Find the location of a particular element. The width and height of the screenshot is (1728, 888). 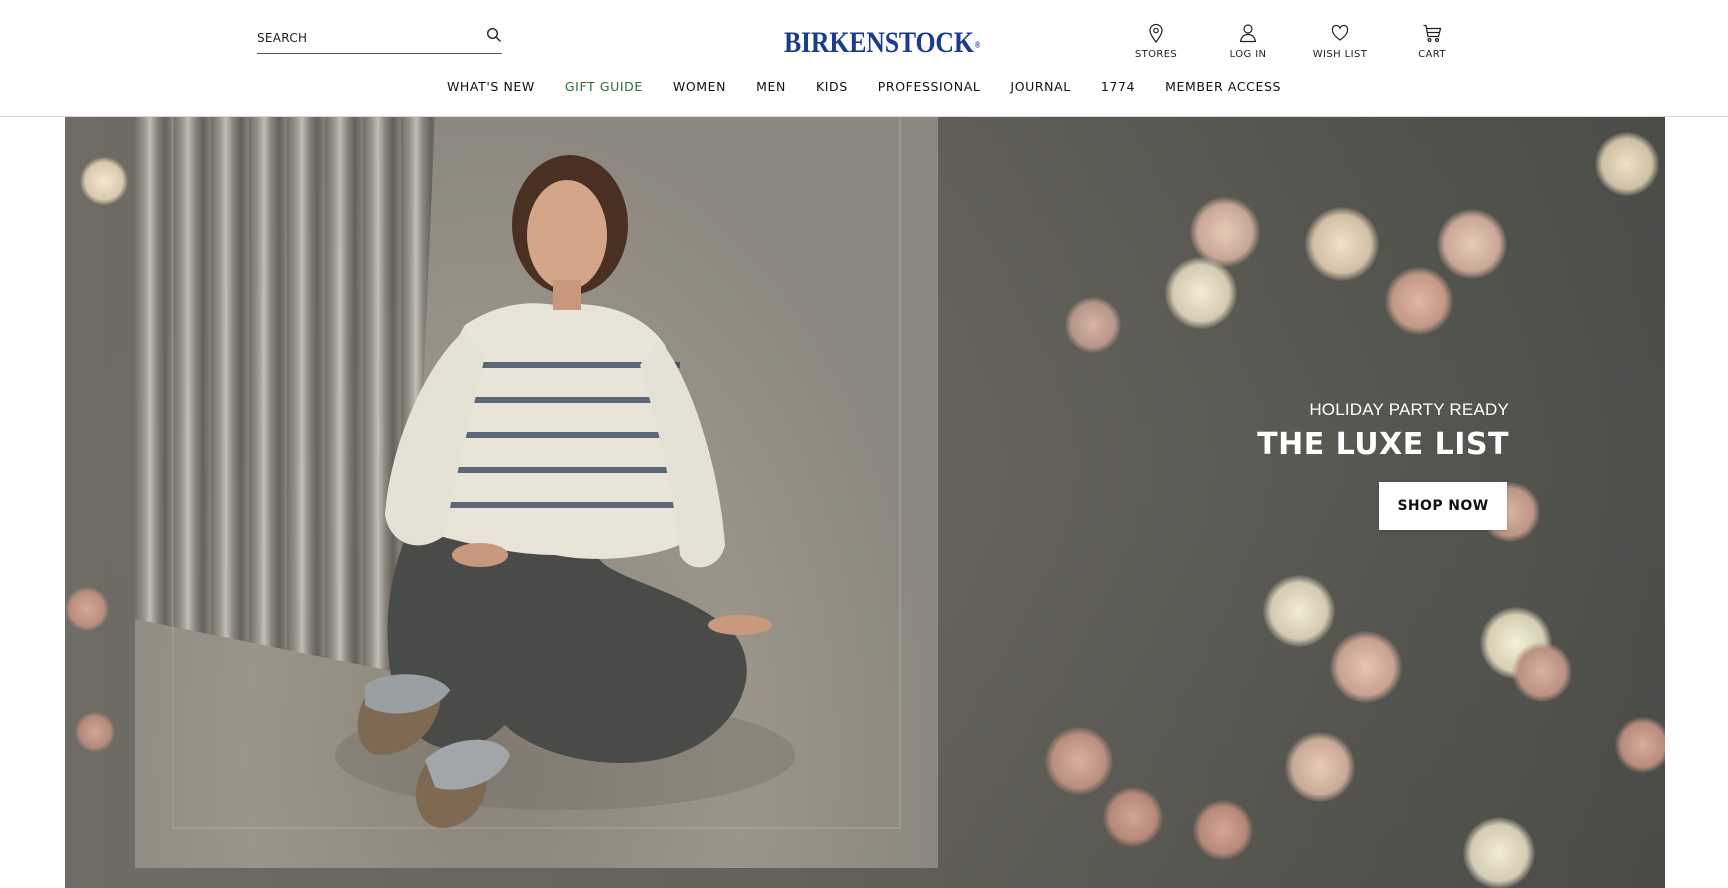

nav-item-1774: 1774 is located at coordinates (1118, 88).